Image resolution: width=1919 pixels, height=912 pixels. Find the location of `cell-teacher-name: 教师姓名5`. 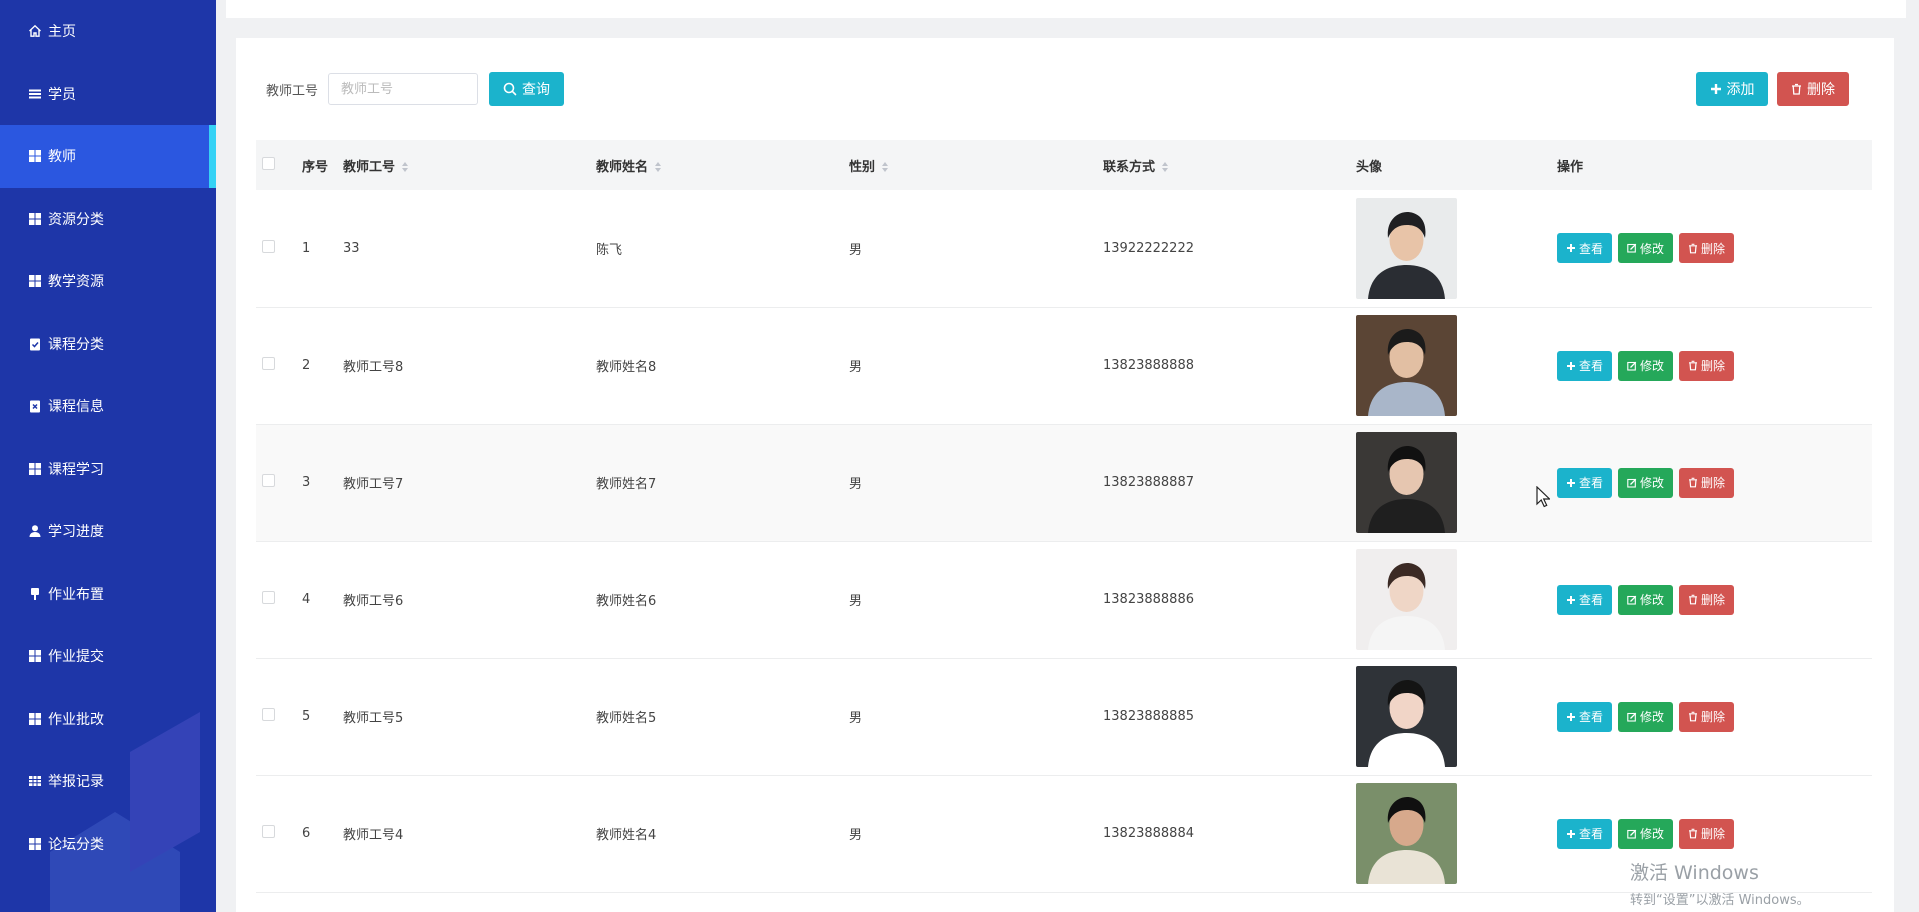

cell-teacher-name: 教师姓名5 is located at coordinates (722, 717).